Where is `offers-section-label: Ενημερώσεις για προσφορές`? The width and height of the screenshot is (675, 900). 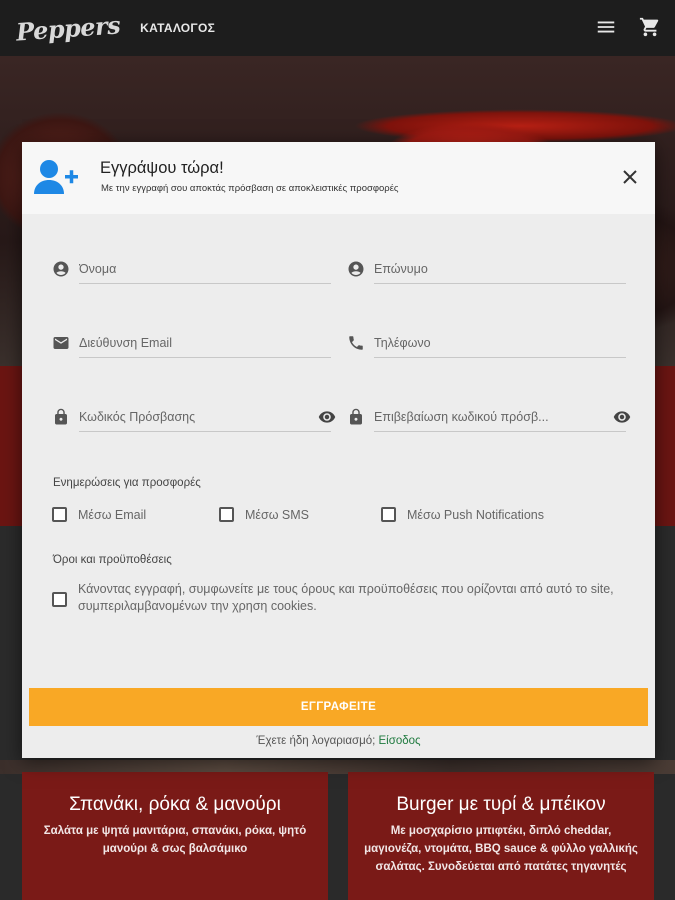
offers-section-label: Ενημερώσεις για προσφορές is located at coordinates (127, 483).